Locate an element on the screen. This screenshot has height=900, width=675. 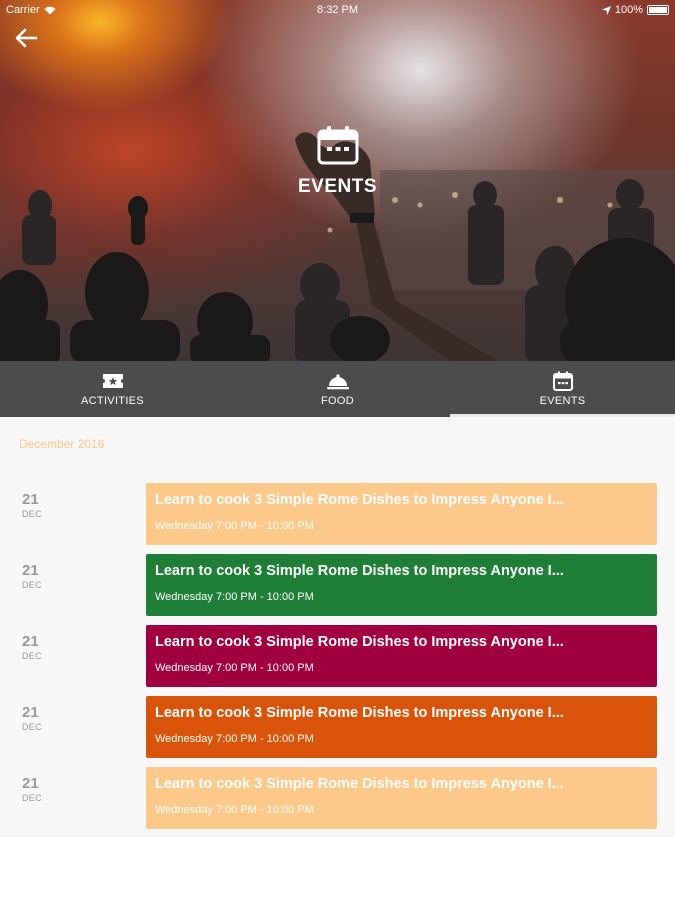
back-arrow-icon is located at coordinates (26, 38).